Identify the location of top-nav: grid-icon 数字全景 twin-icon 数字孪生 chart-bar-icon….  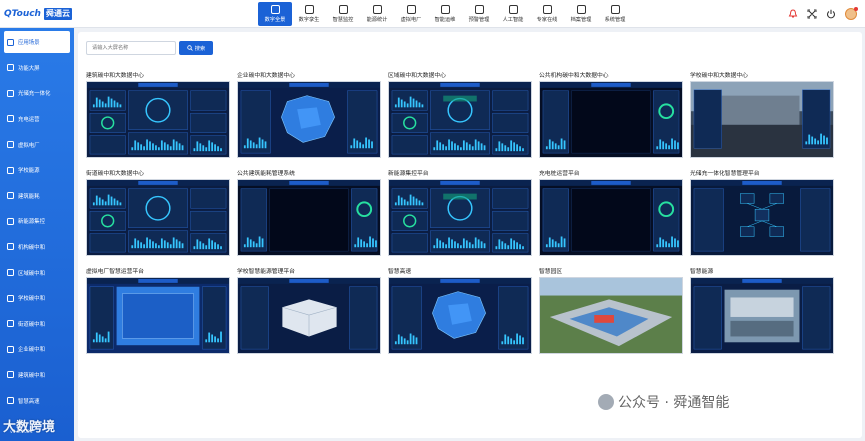
(445, 14).